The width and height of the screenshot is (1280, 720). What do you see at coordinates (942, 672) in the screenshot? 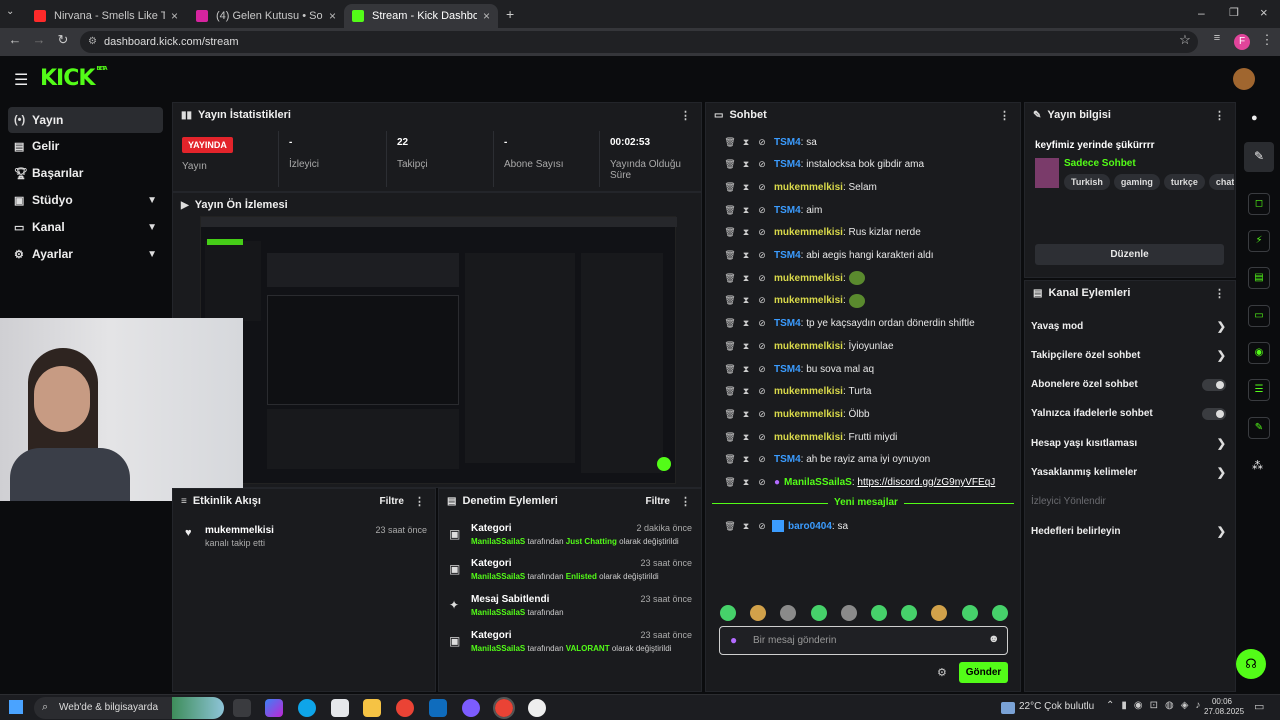
I see `chat-settings-icon: ⚙` at bounding box center [942, 672].